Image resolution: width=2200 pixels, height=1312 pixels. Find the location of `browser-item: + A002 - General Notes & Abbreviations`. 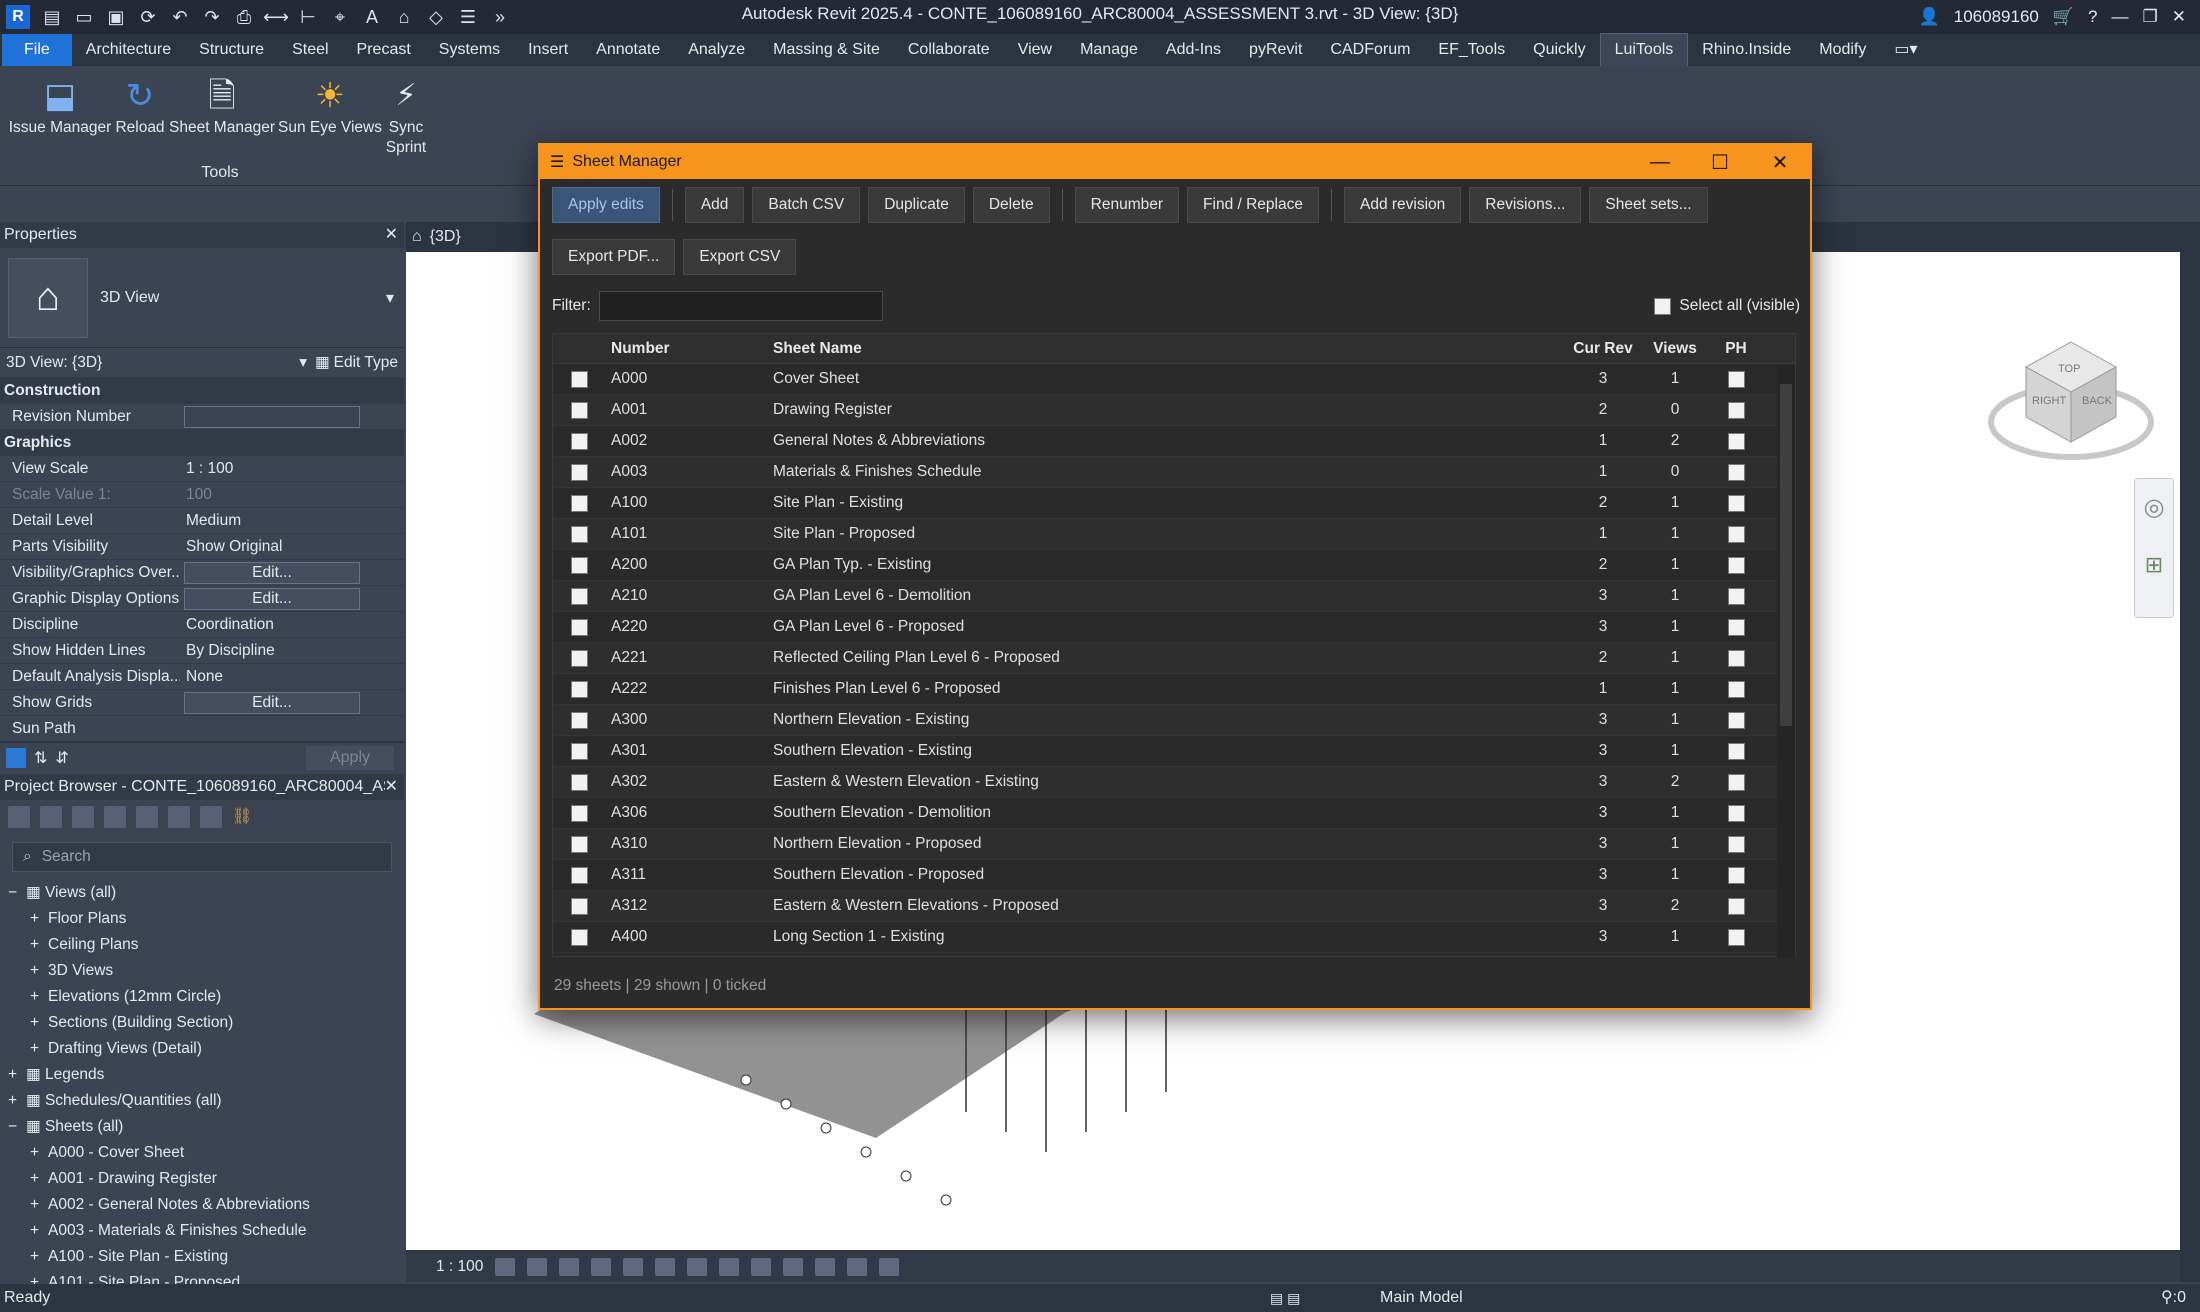

browser-item: + A002 - General Notes & Abbreviations is located at coordinates (202, 1205).